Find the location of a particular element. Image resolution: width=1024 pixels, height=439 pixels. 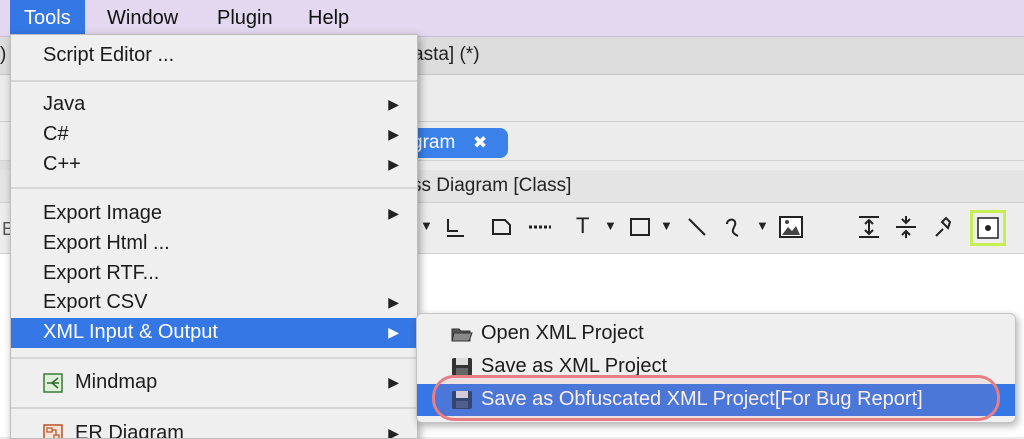

mindmap-icon is located at coordinates (53, 383).